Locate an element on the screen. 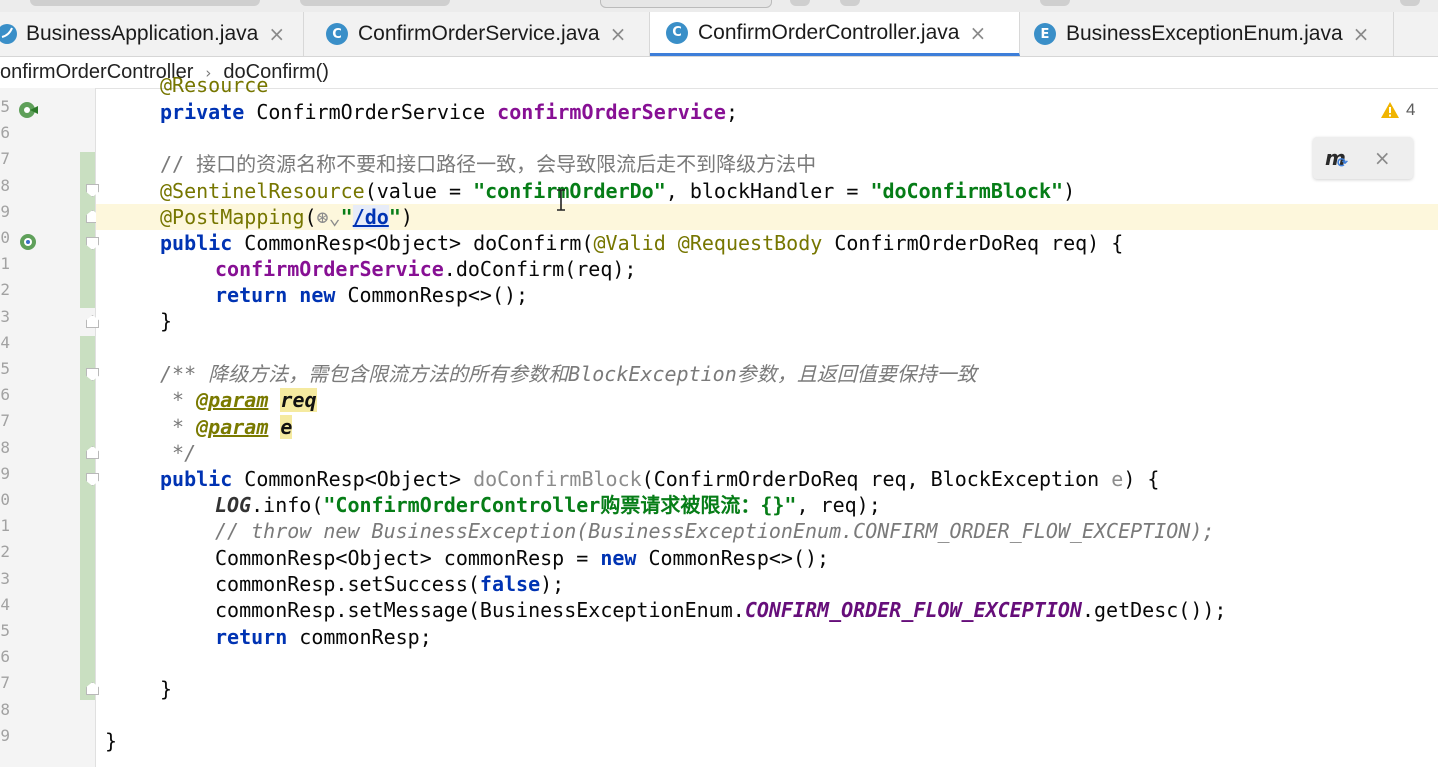 The width and height of the screenshot is (1438, 767). annotation: @RequestBody is located at coordinates (750, 243).